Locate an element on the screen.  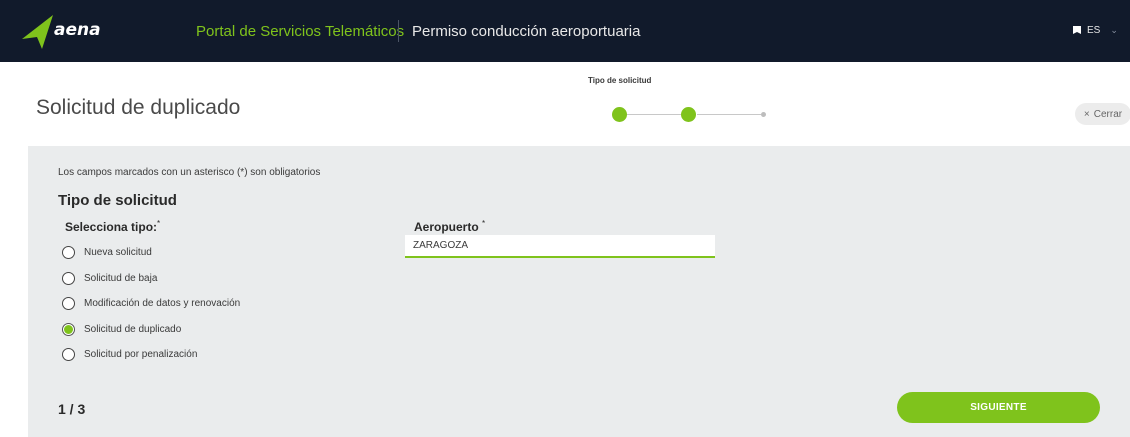
radio-label: Modificación de datos y renovación is located at coordinates (162, 303).